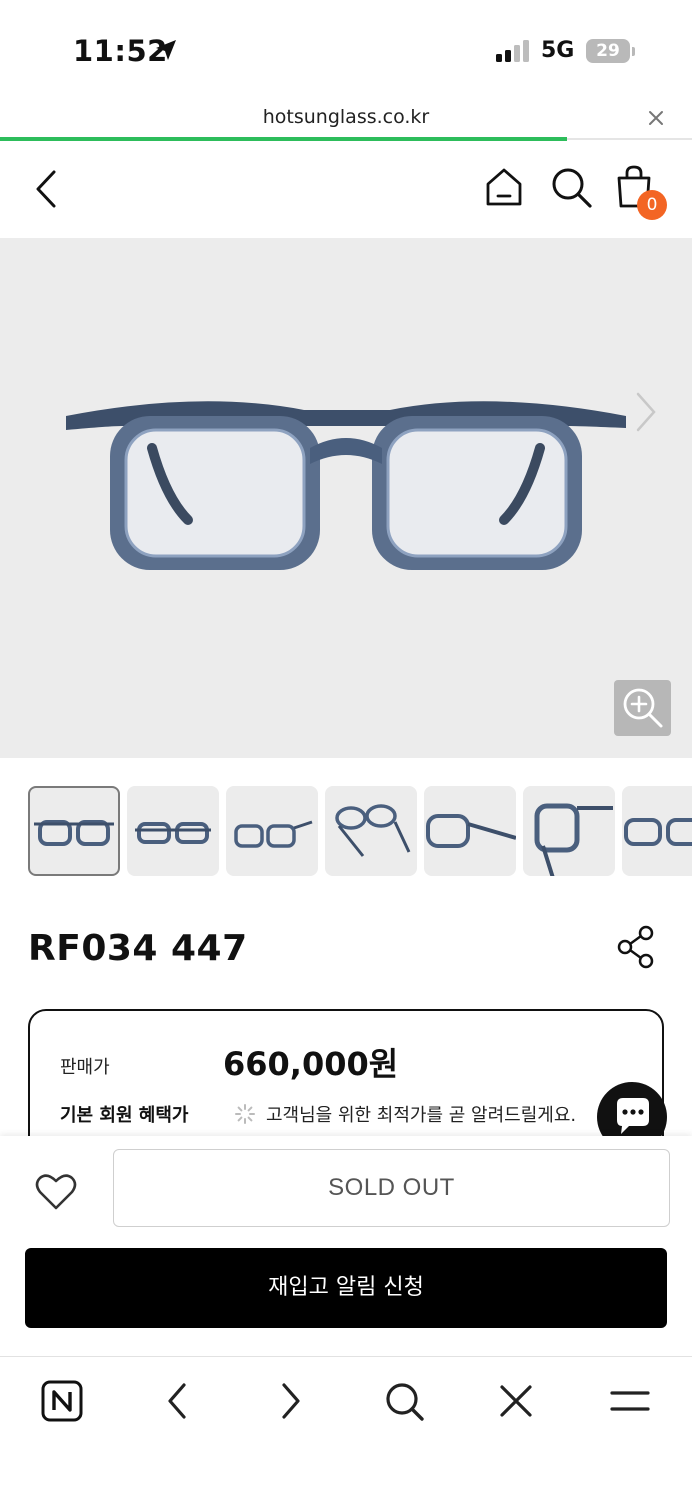 This screenshot has height=1500, width=692. Describe the element at coordinates (284, 139) in the screenshot. I see `page-load-progress-fill` at that location.